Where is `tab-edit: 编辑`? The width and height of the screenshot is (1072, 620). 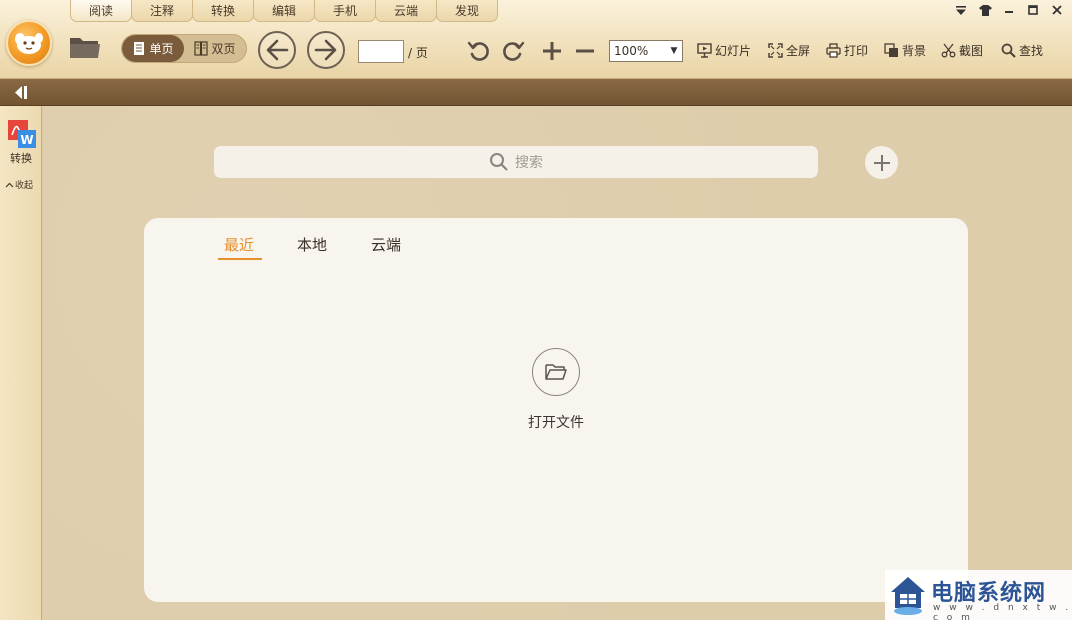 tab-edit: 编辑 is located at coordinates (284, 11).